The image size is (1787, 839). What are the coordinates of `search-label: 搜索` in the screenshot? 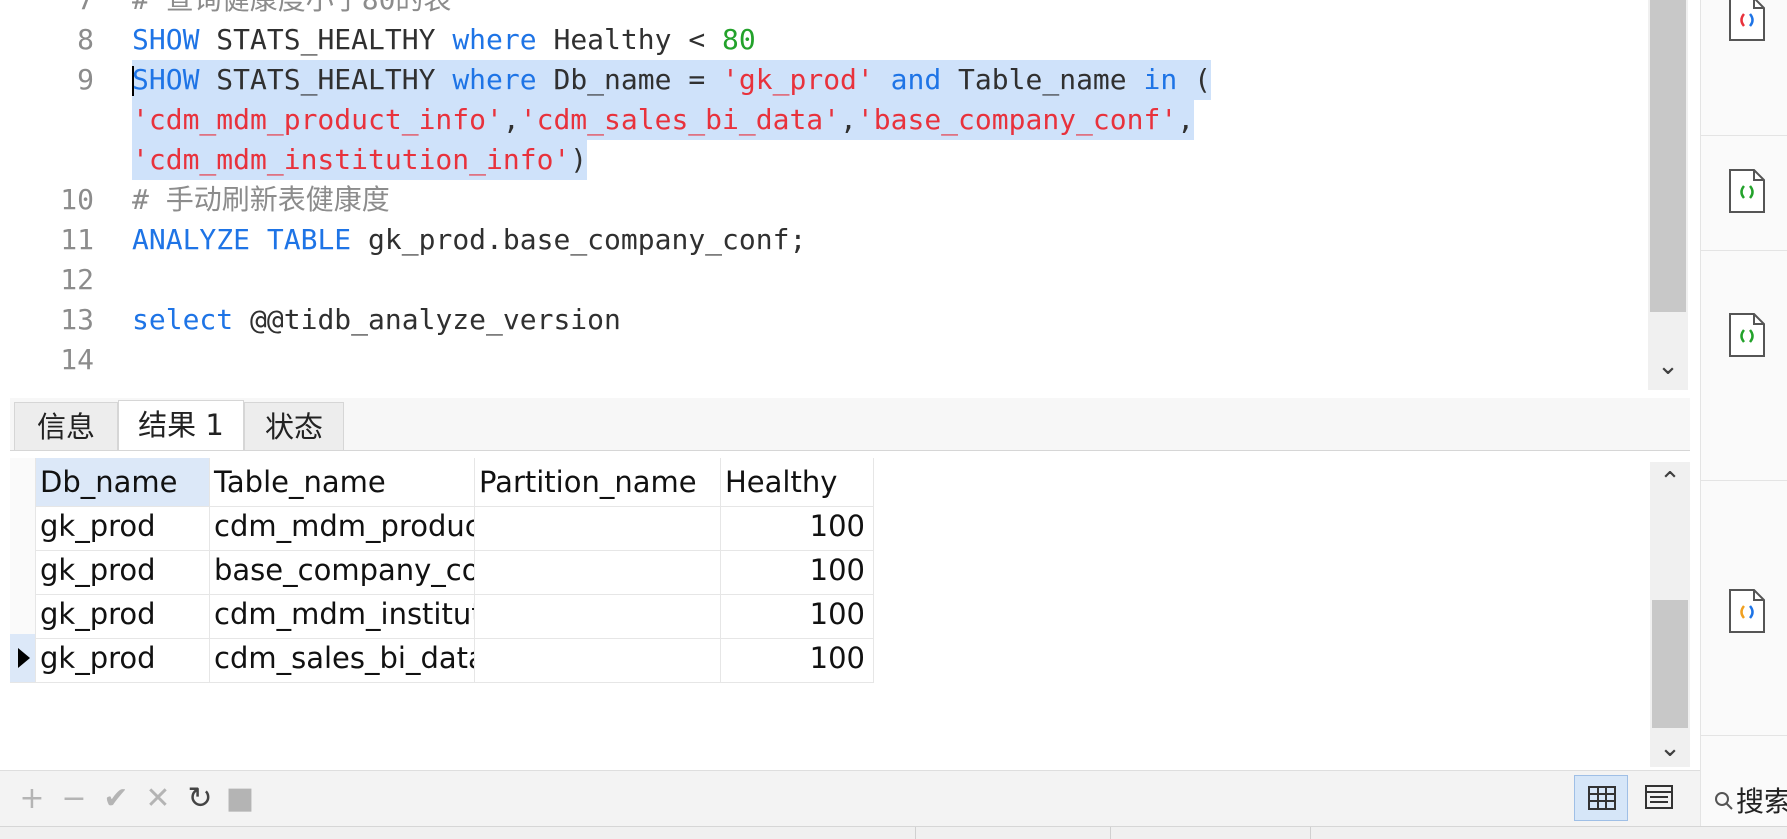 It's located at (1761, 801).